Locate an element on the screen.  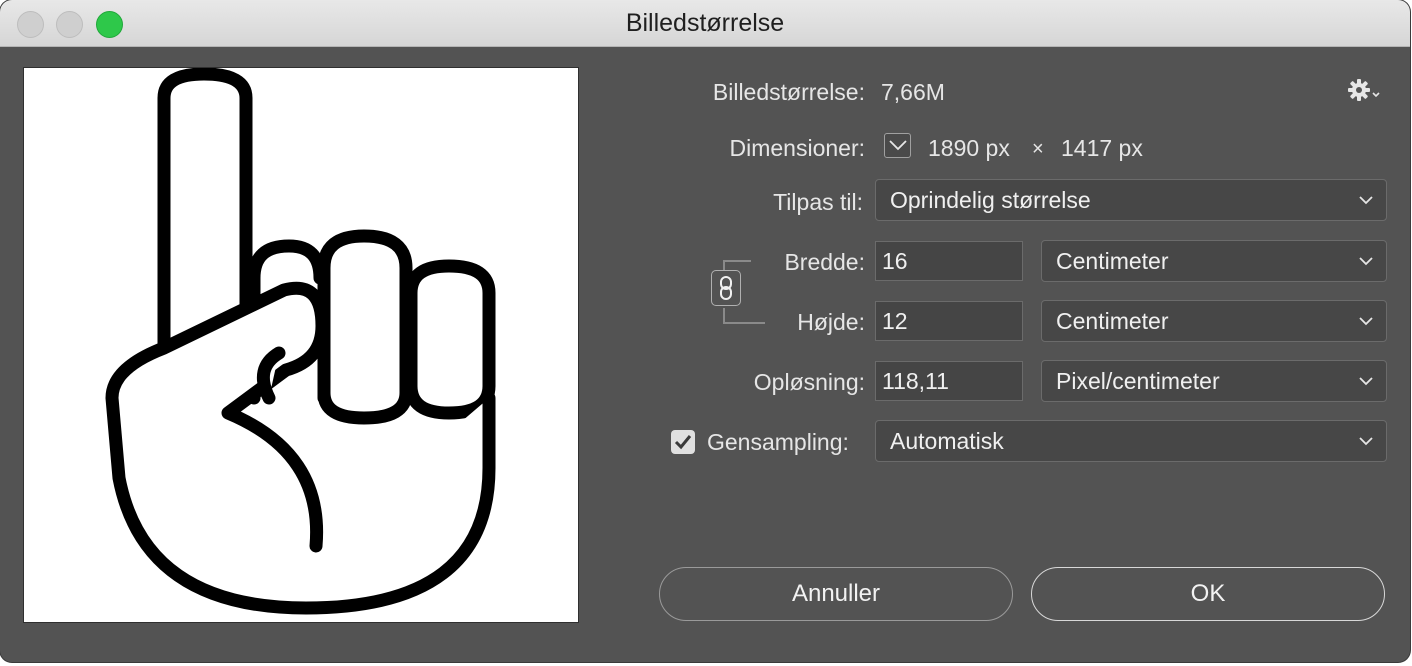
cancel-button: Annuller is located at coordinates (836, 594).